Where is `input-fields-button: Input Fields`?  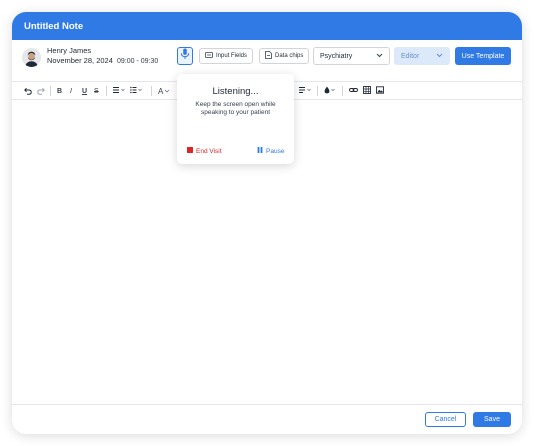
input-fields-button: Input Fields is located at coordinates (226, 56).